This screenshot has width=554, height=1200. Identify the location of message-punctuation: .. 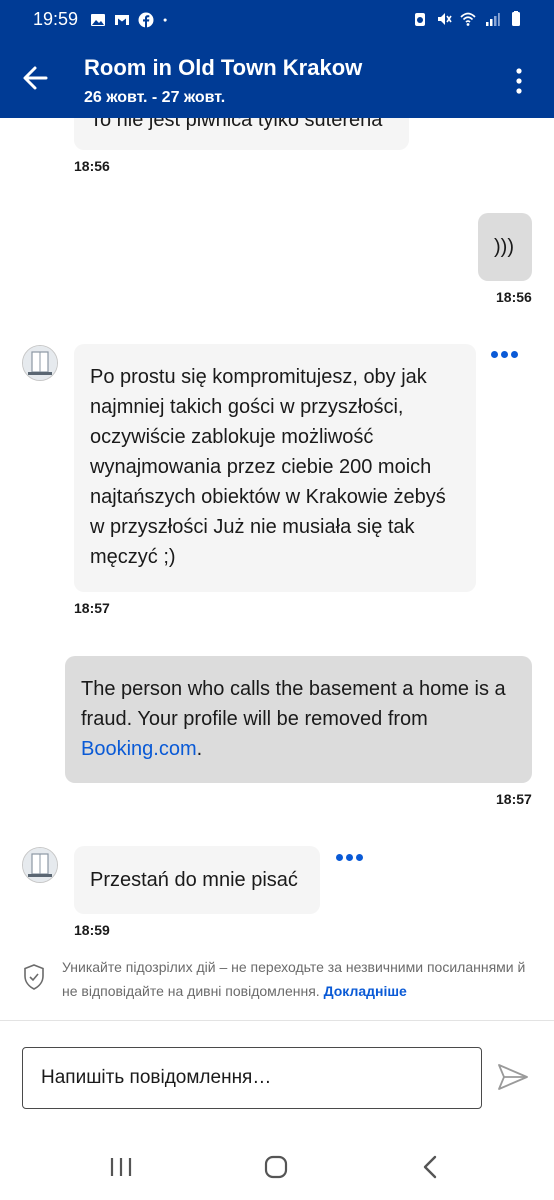
(199, 749).